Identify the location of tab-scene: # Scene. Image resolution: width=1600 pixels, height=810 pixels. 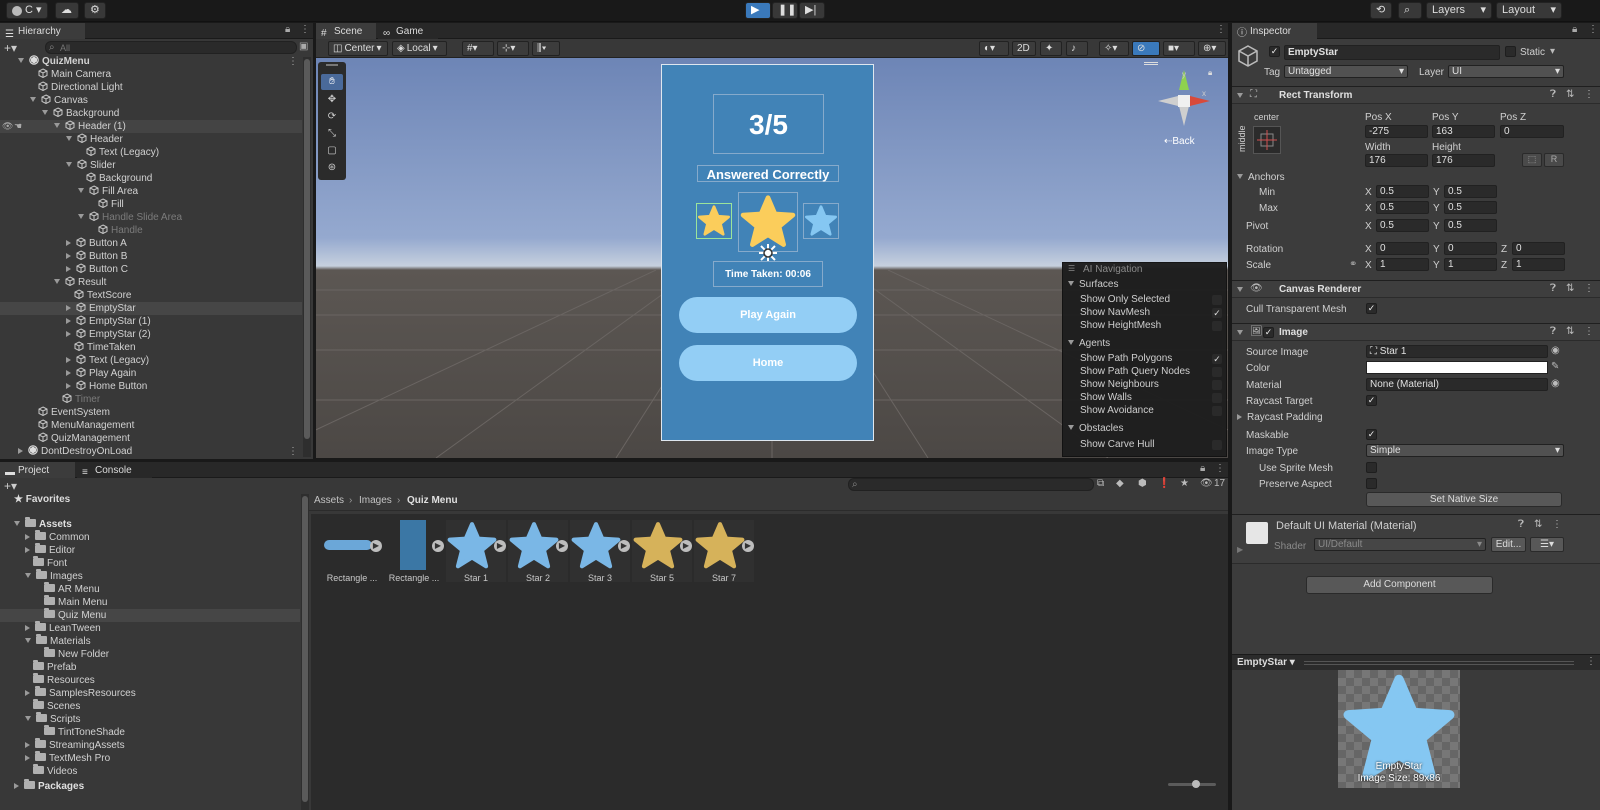
(346, 31).